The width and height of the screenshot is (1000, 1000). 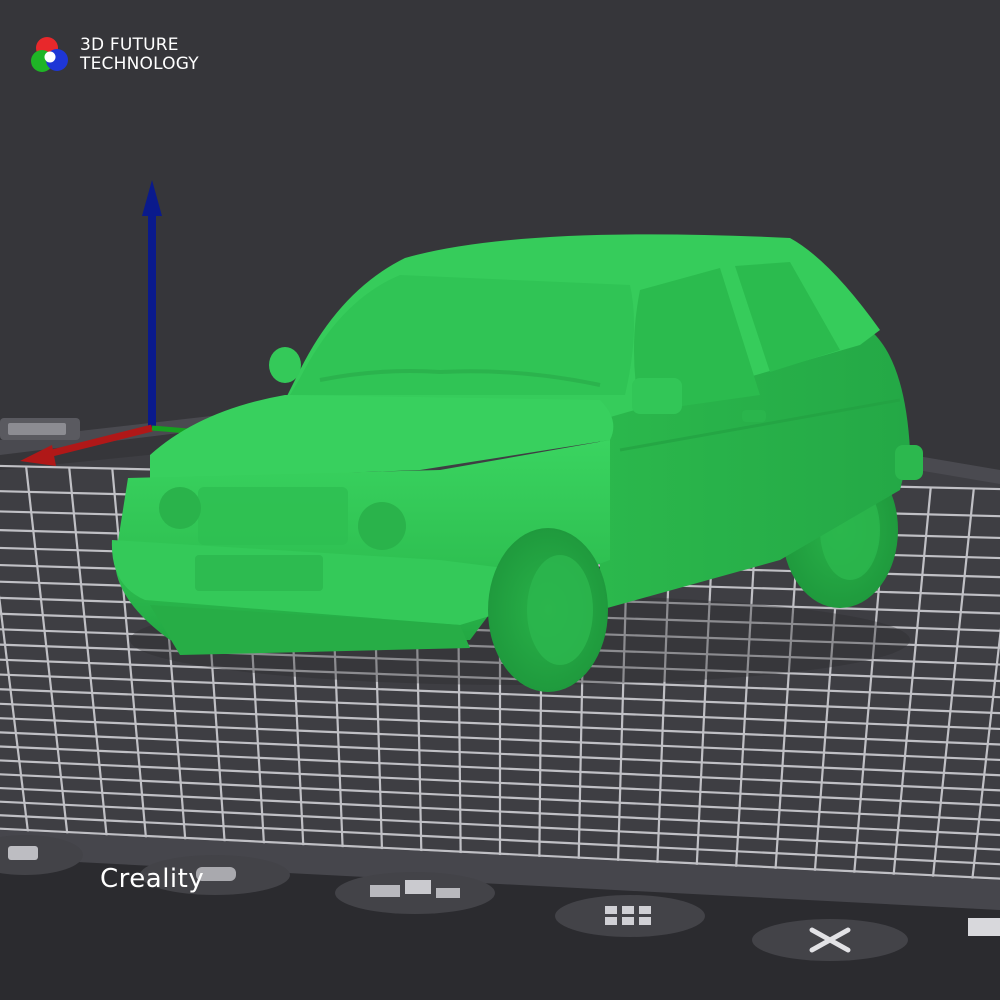 What do you see at coordinates (415, 893) in the screenshot?
I see `cube-tray-icon` at bounding box center [415, 893].